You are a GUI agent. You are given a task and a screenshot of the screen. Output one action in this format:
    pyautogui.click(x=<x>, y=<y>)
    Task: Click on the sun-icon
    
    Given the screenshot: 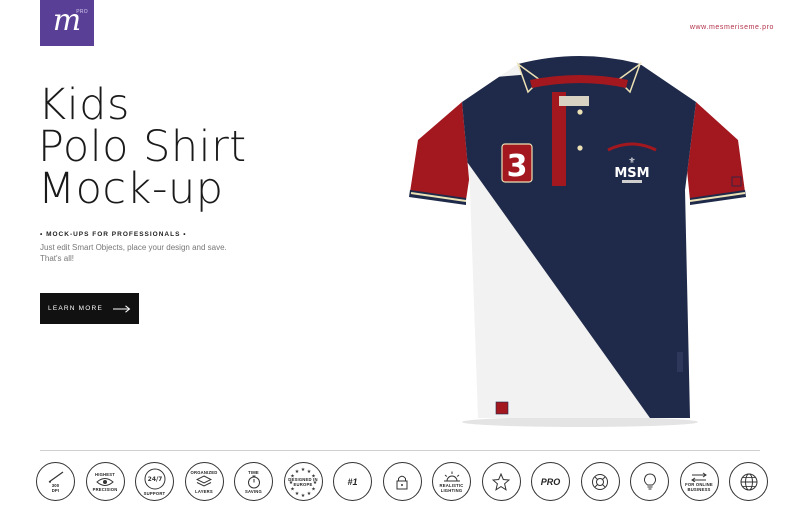 What is the action you would take?
    pyautogui.click(x=451, y=476)
    